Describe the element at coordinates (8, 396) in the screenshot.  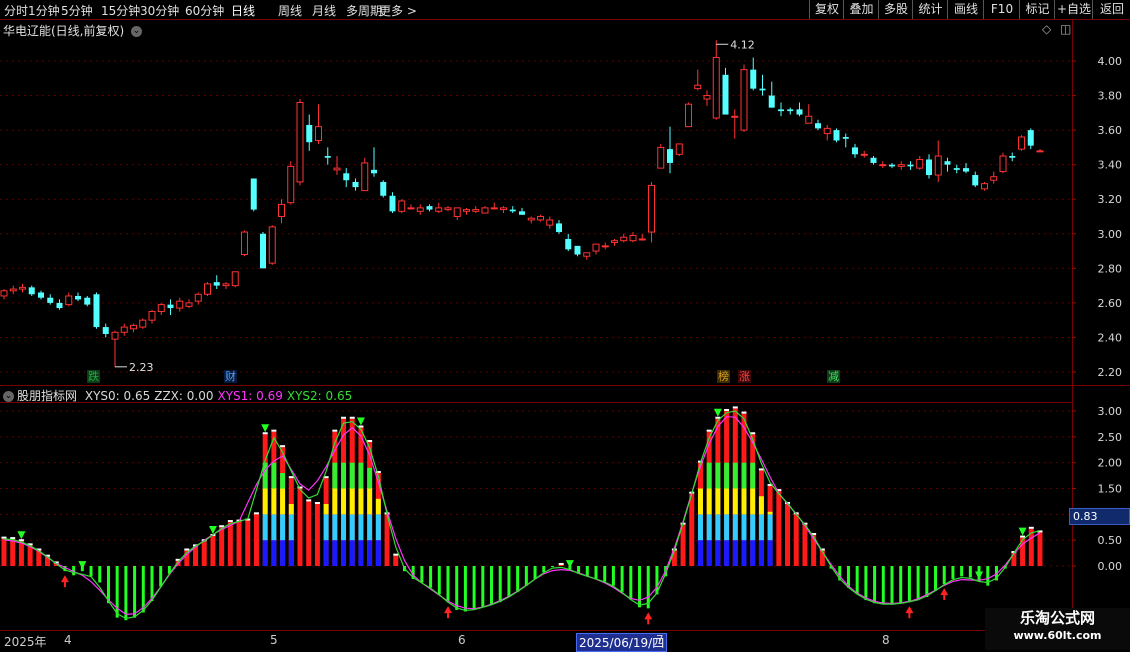
I see `chevron-down-icon: ⌄` at that location.